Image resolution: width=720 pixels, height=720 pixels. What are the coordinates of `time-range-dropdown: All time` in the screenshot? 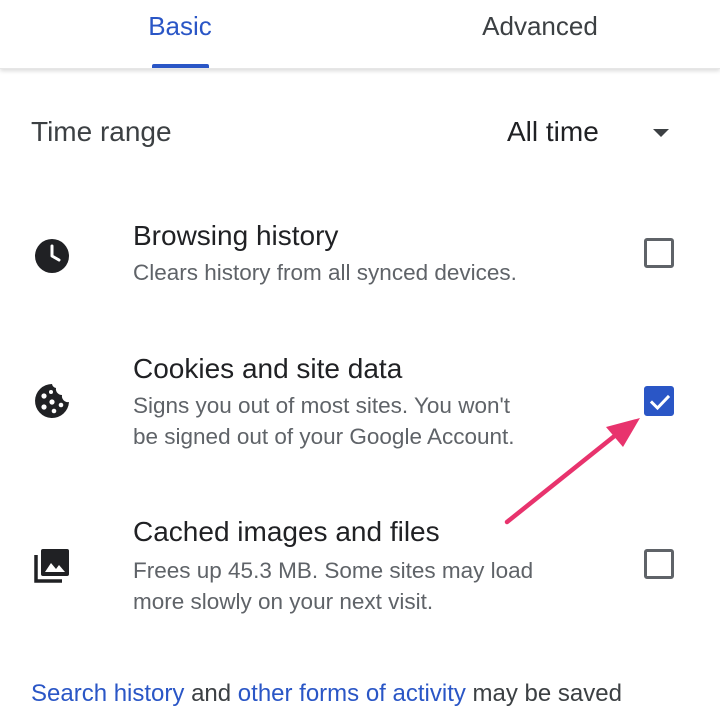 It's located at (590, 133).